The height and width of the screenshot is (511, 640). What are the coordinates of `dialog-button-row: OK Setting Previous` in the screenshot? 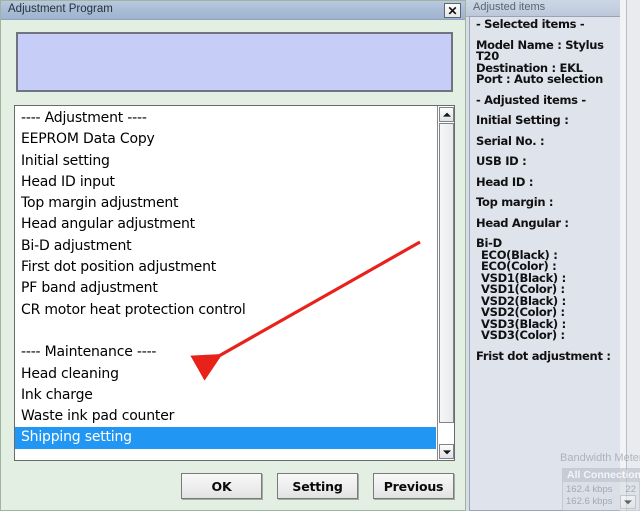 It's located at (234, 487).